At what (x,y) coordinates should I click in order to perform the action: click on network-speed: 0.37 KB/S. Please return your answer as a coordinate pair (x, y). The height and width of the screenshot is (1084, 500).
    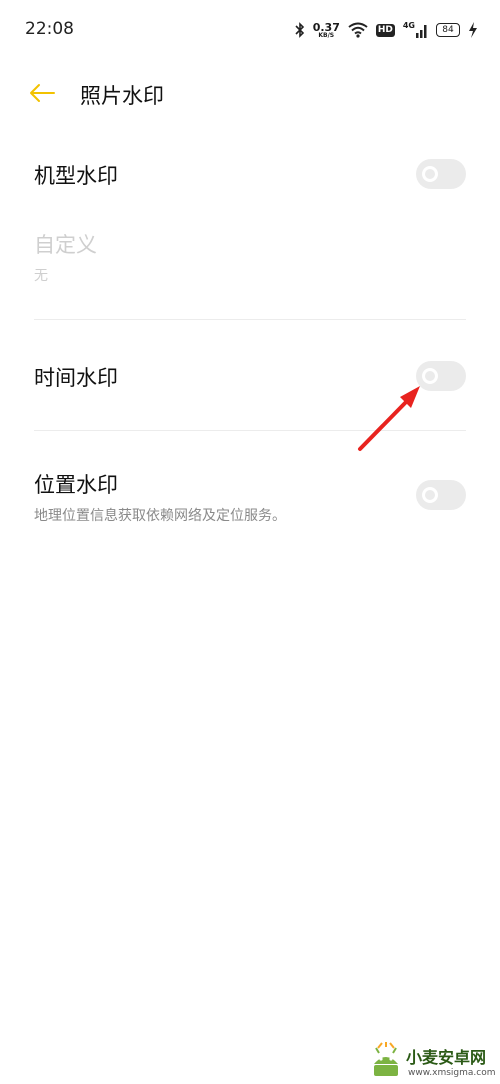
    Looking at the image, I should click on (326, 29).